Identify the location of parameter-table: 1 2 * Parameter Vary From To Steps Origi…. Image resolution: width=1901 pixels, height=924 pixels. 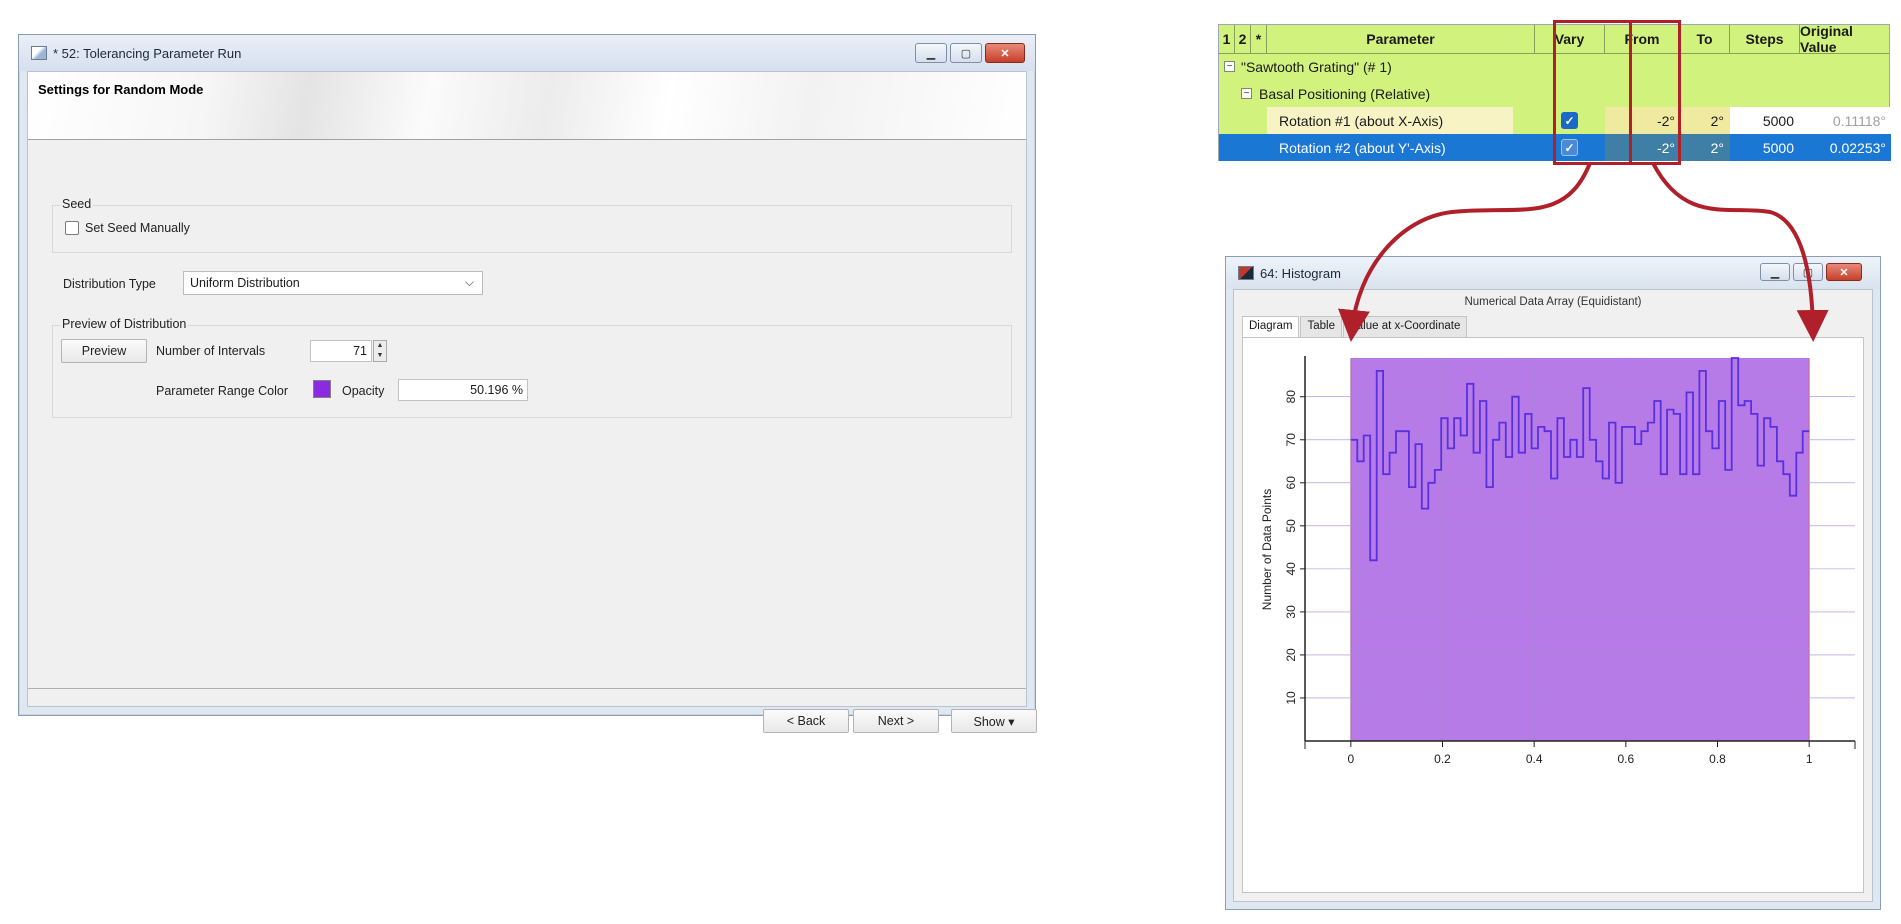
(1554, 92).